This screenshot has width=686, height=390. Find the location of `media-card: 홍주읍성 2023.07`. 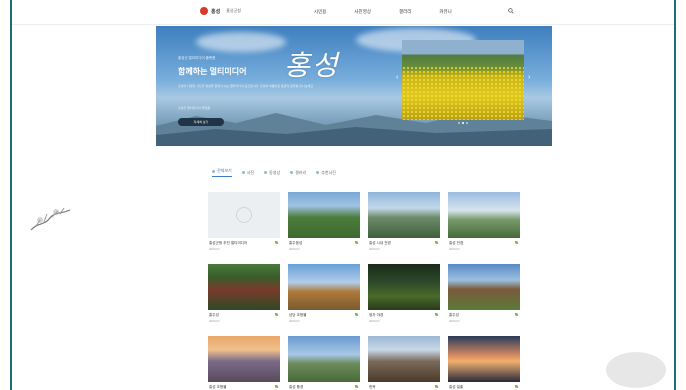

media-card: 홍주읍성 2023.07 is located at coordinates (324, 224).